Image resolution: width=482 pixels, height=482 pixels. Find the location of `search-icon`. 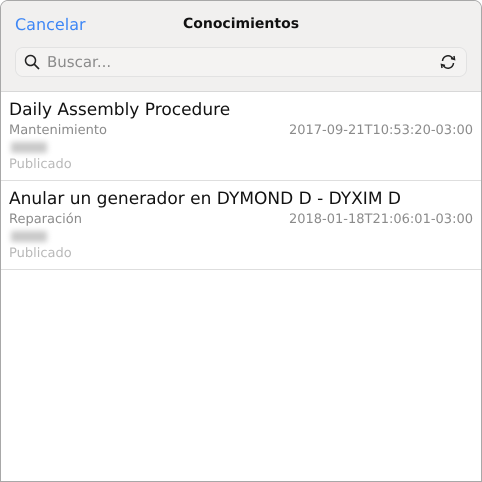

search-icon is located at coordinates (32, 62).